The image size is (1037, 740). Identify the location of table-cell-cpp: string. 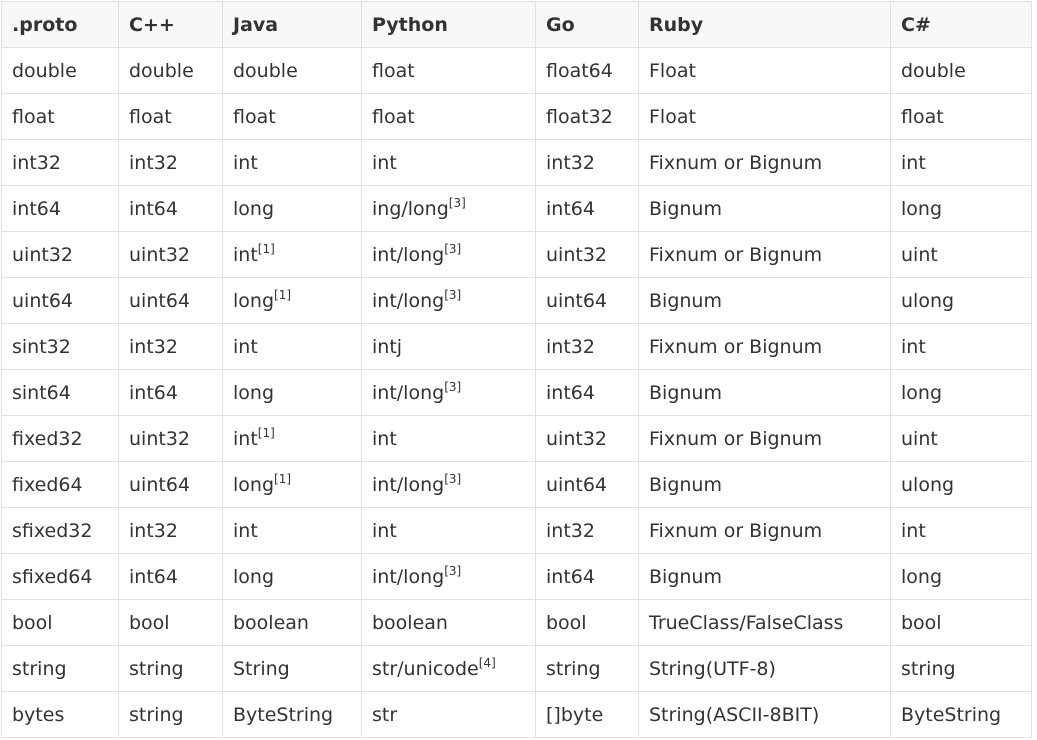
(170, 714).